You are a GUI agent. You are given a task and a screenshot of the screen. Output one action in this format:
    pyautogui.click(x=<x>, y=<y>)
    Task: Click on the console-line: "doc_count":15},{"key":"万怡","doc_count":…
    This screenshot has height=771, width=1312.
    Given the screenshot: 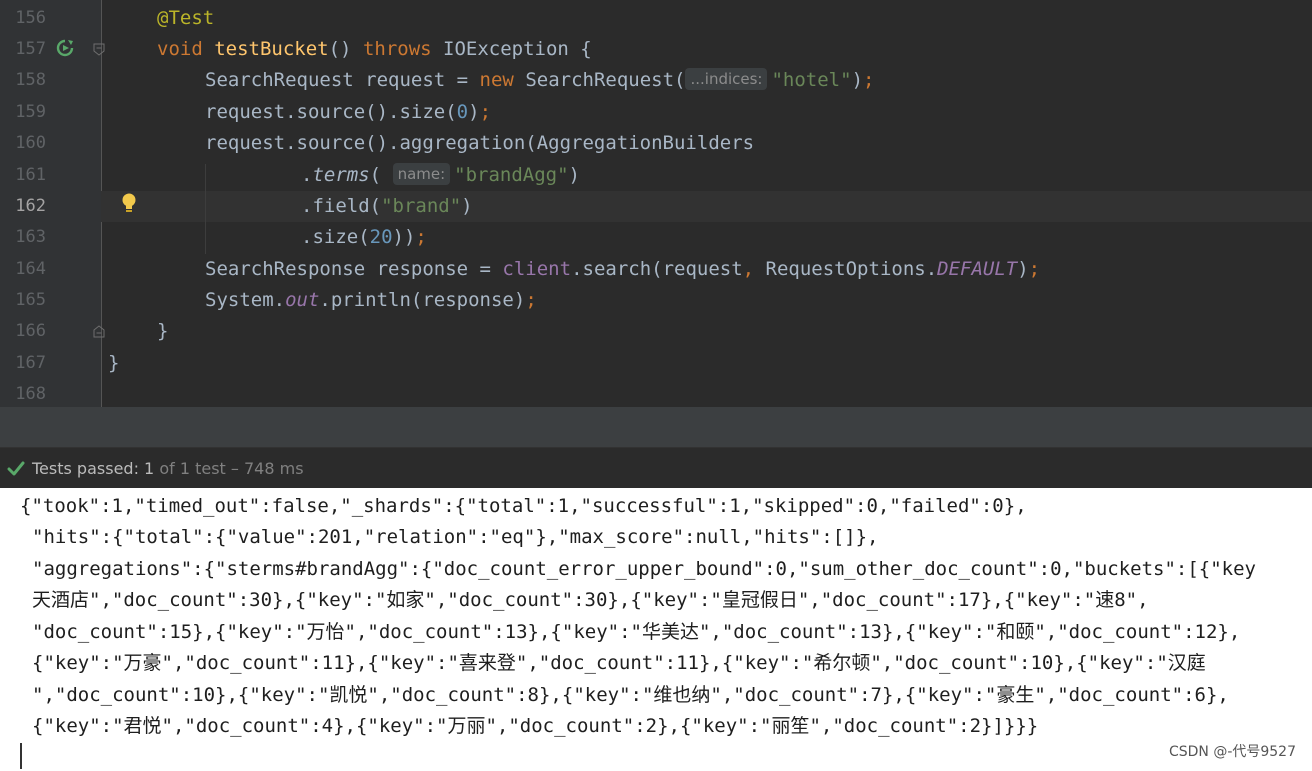 What is the action you would take?
    pyautogui.click(x=636, y=632)
    